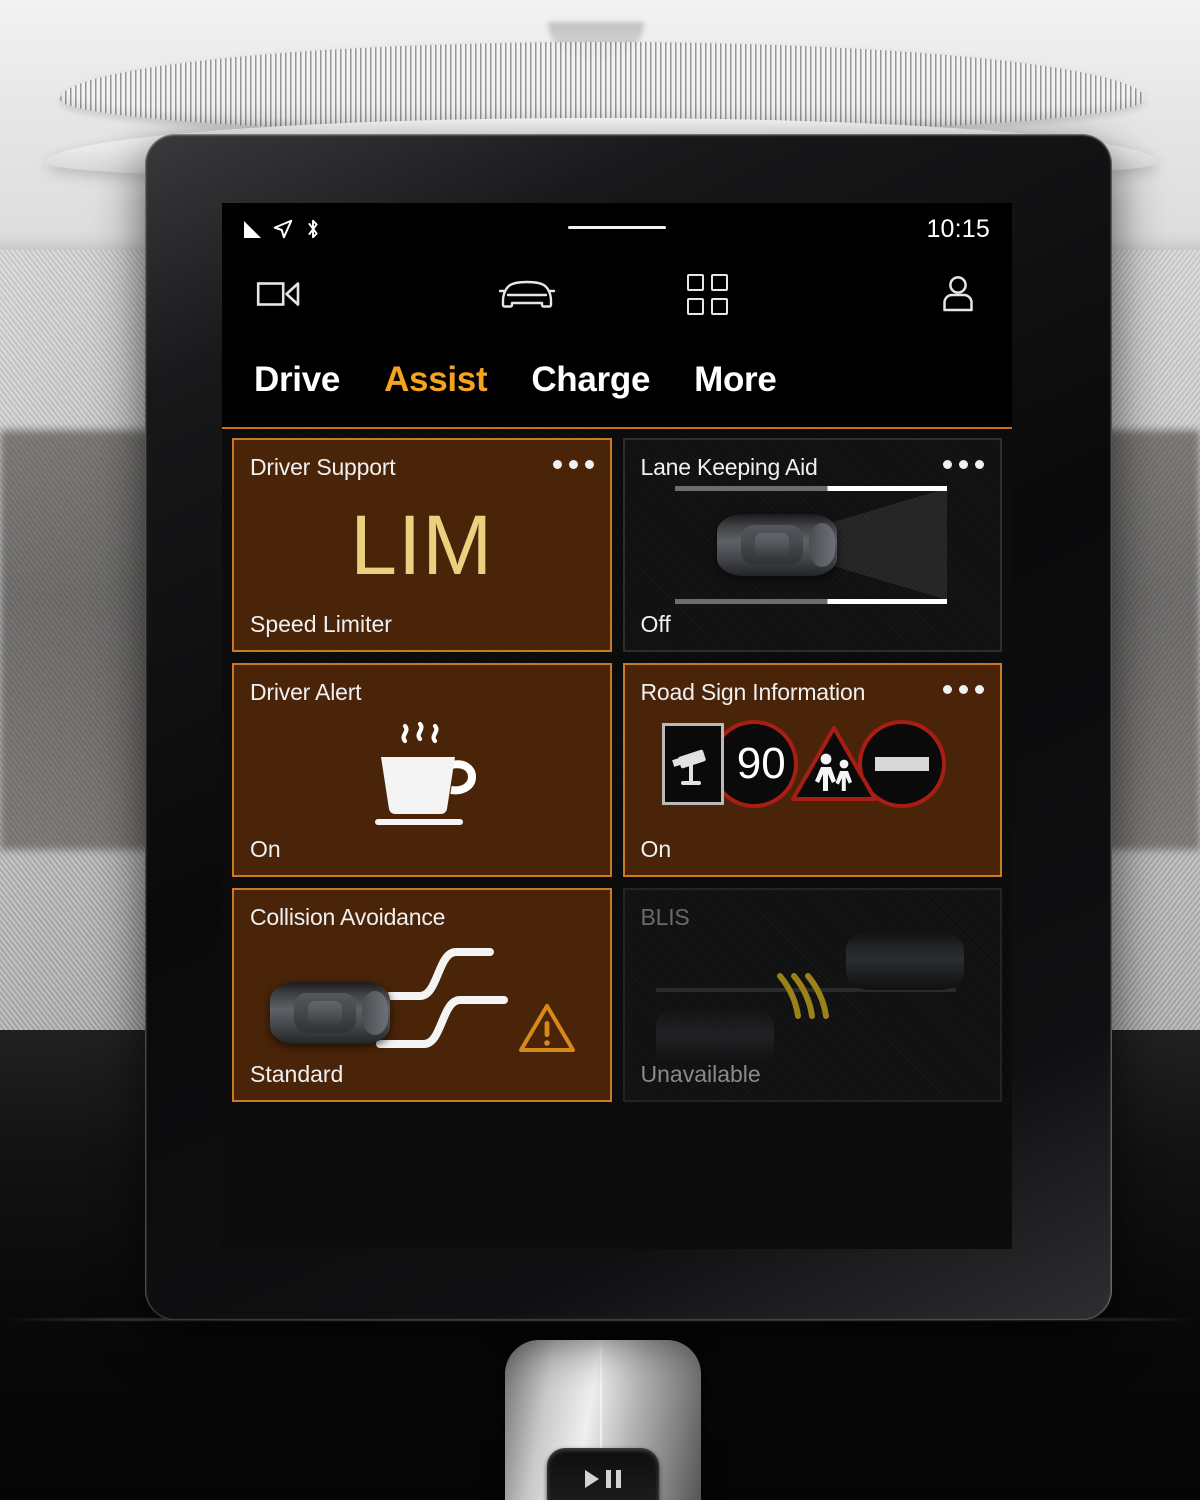 Image resolution: width=1200 pixels, height=1500 pixels. I want to click on app-bar, so click(617, 294).